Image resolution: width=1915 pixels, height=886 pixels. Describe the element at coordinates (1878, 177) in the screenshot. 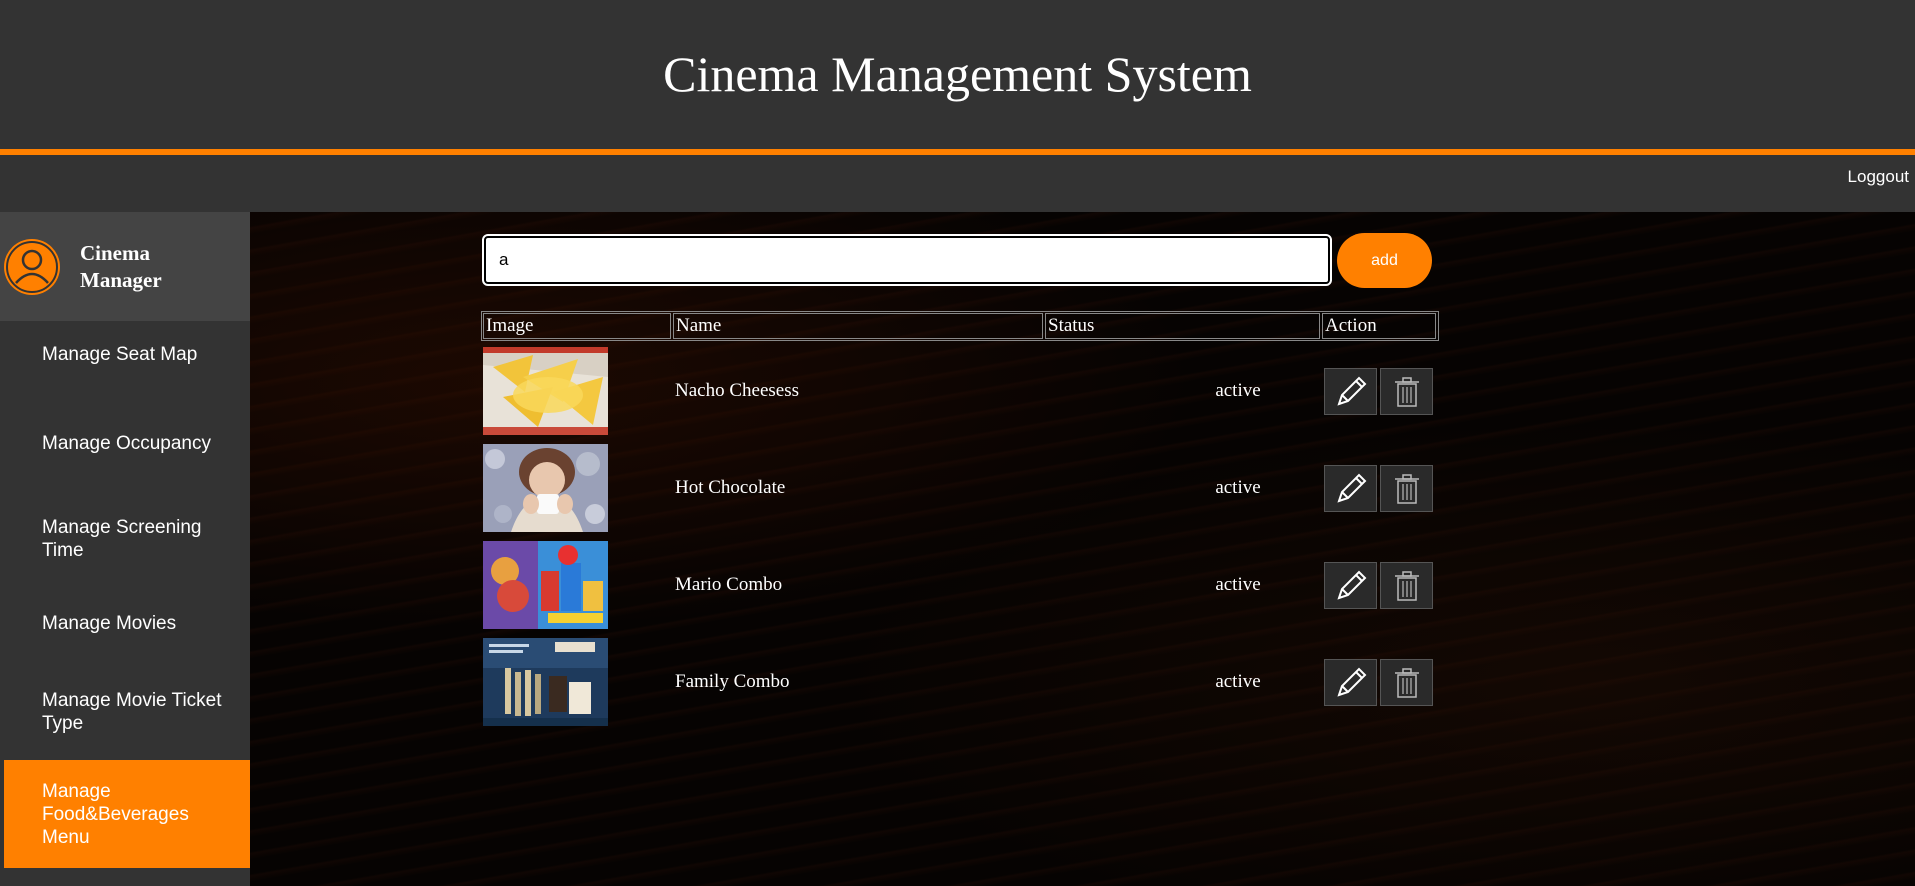

I see `logout-link: Loggout` at that location.